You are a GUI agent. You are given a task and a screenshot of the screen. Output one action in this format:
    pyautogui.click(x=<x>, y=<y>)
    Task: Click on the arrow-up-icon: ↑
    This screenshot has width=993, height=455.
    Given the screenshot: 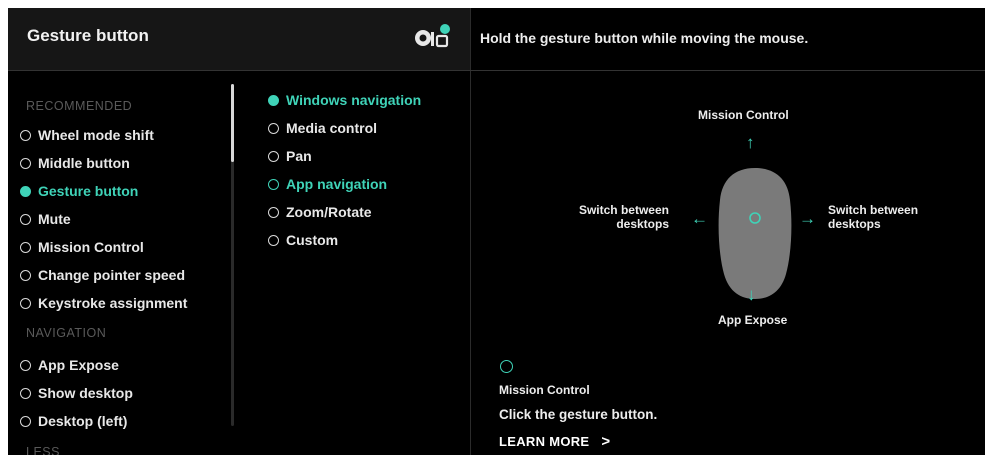 What is the action you would take?
    pyautogui.click(x=750, y=142)
    